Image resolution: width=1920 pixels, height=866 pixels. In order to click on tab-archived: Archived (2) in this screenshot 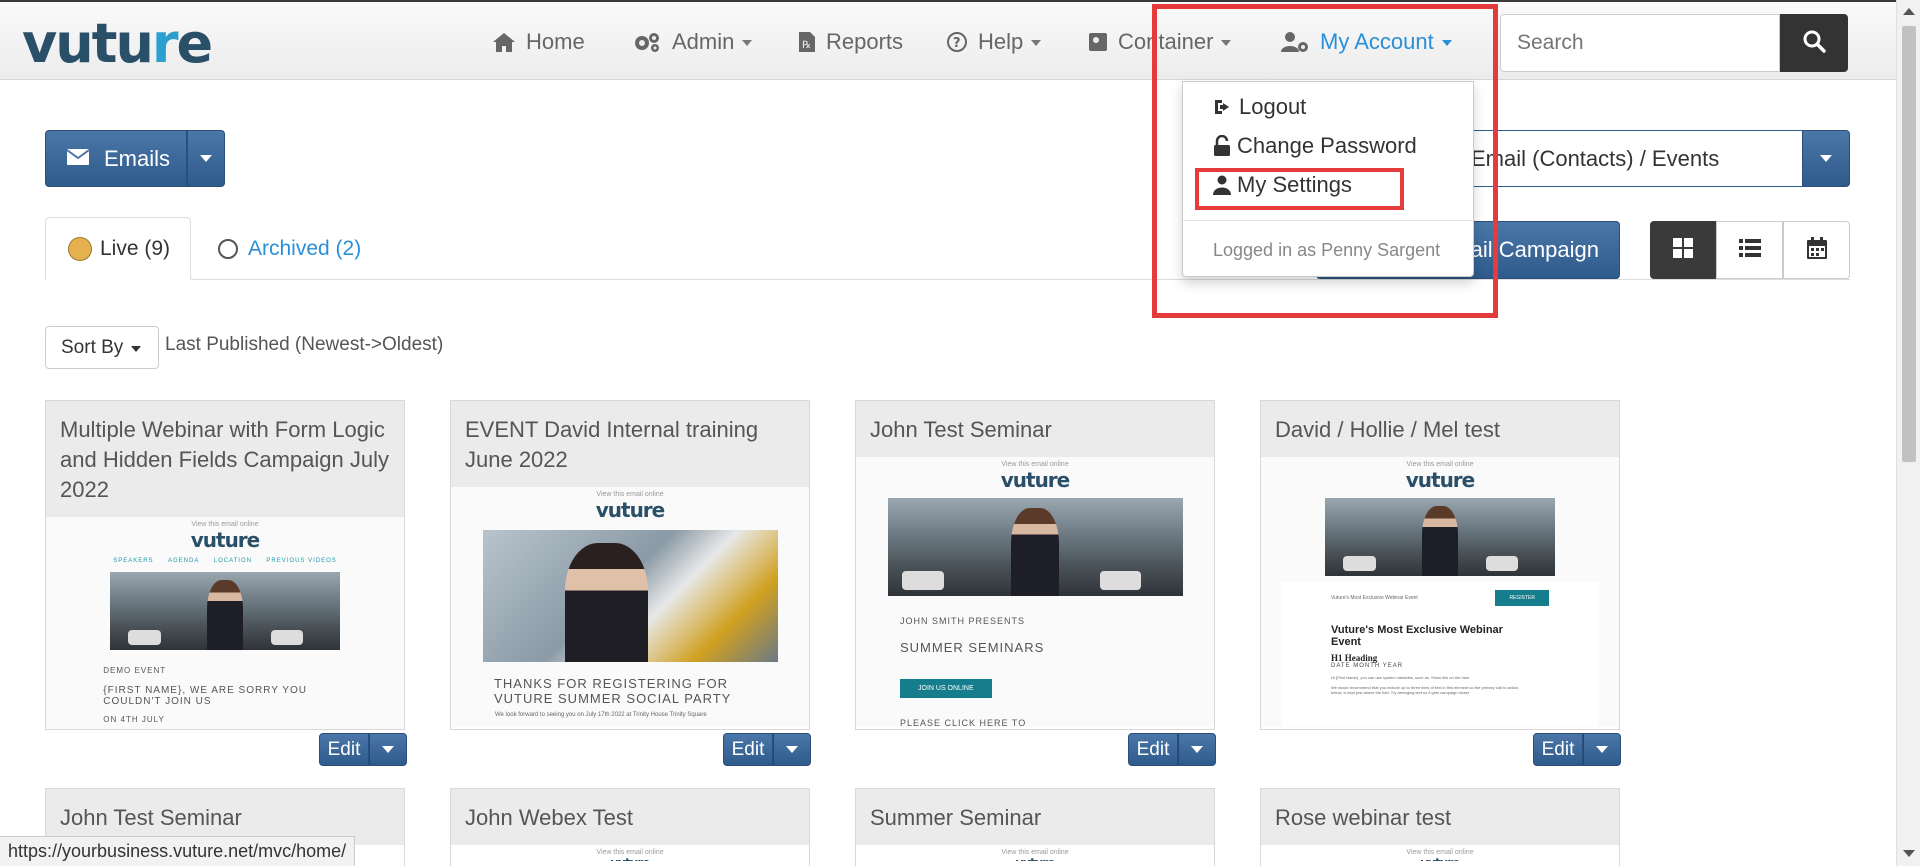, I will do `click(289, 248)`.